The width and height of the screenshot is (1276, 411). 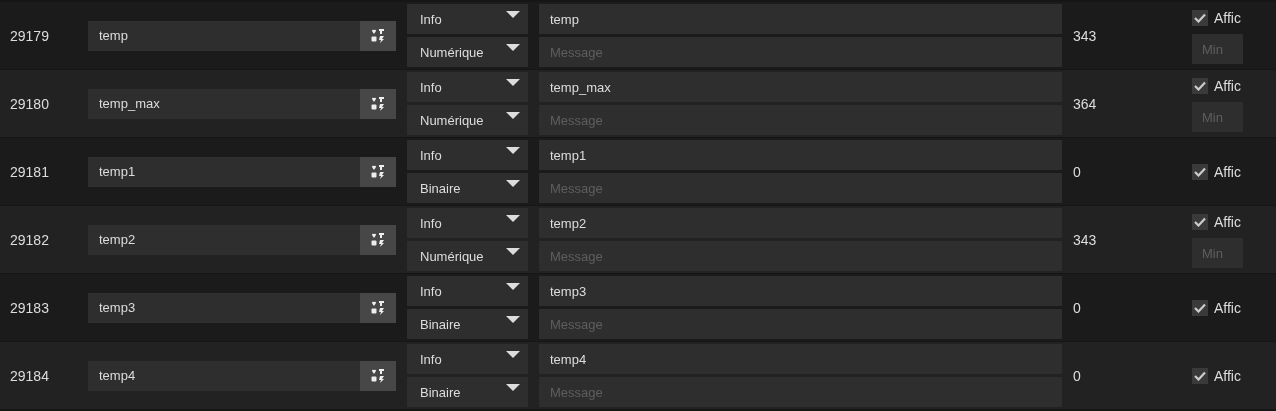 I want to click on command-id: 29181, so click(x=29, y=171).